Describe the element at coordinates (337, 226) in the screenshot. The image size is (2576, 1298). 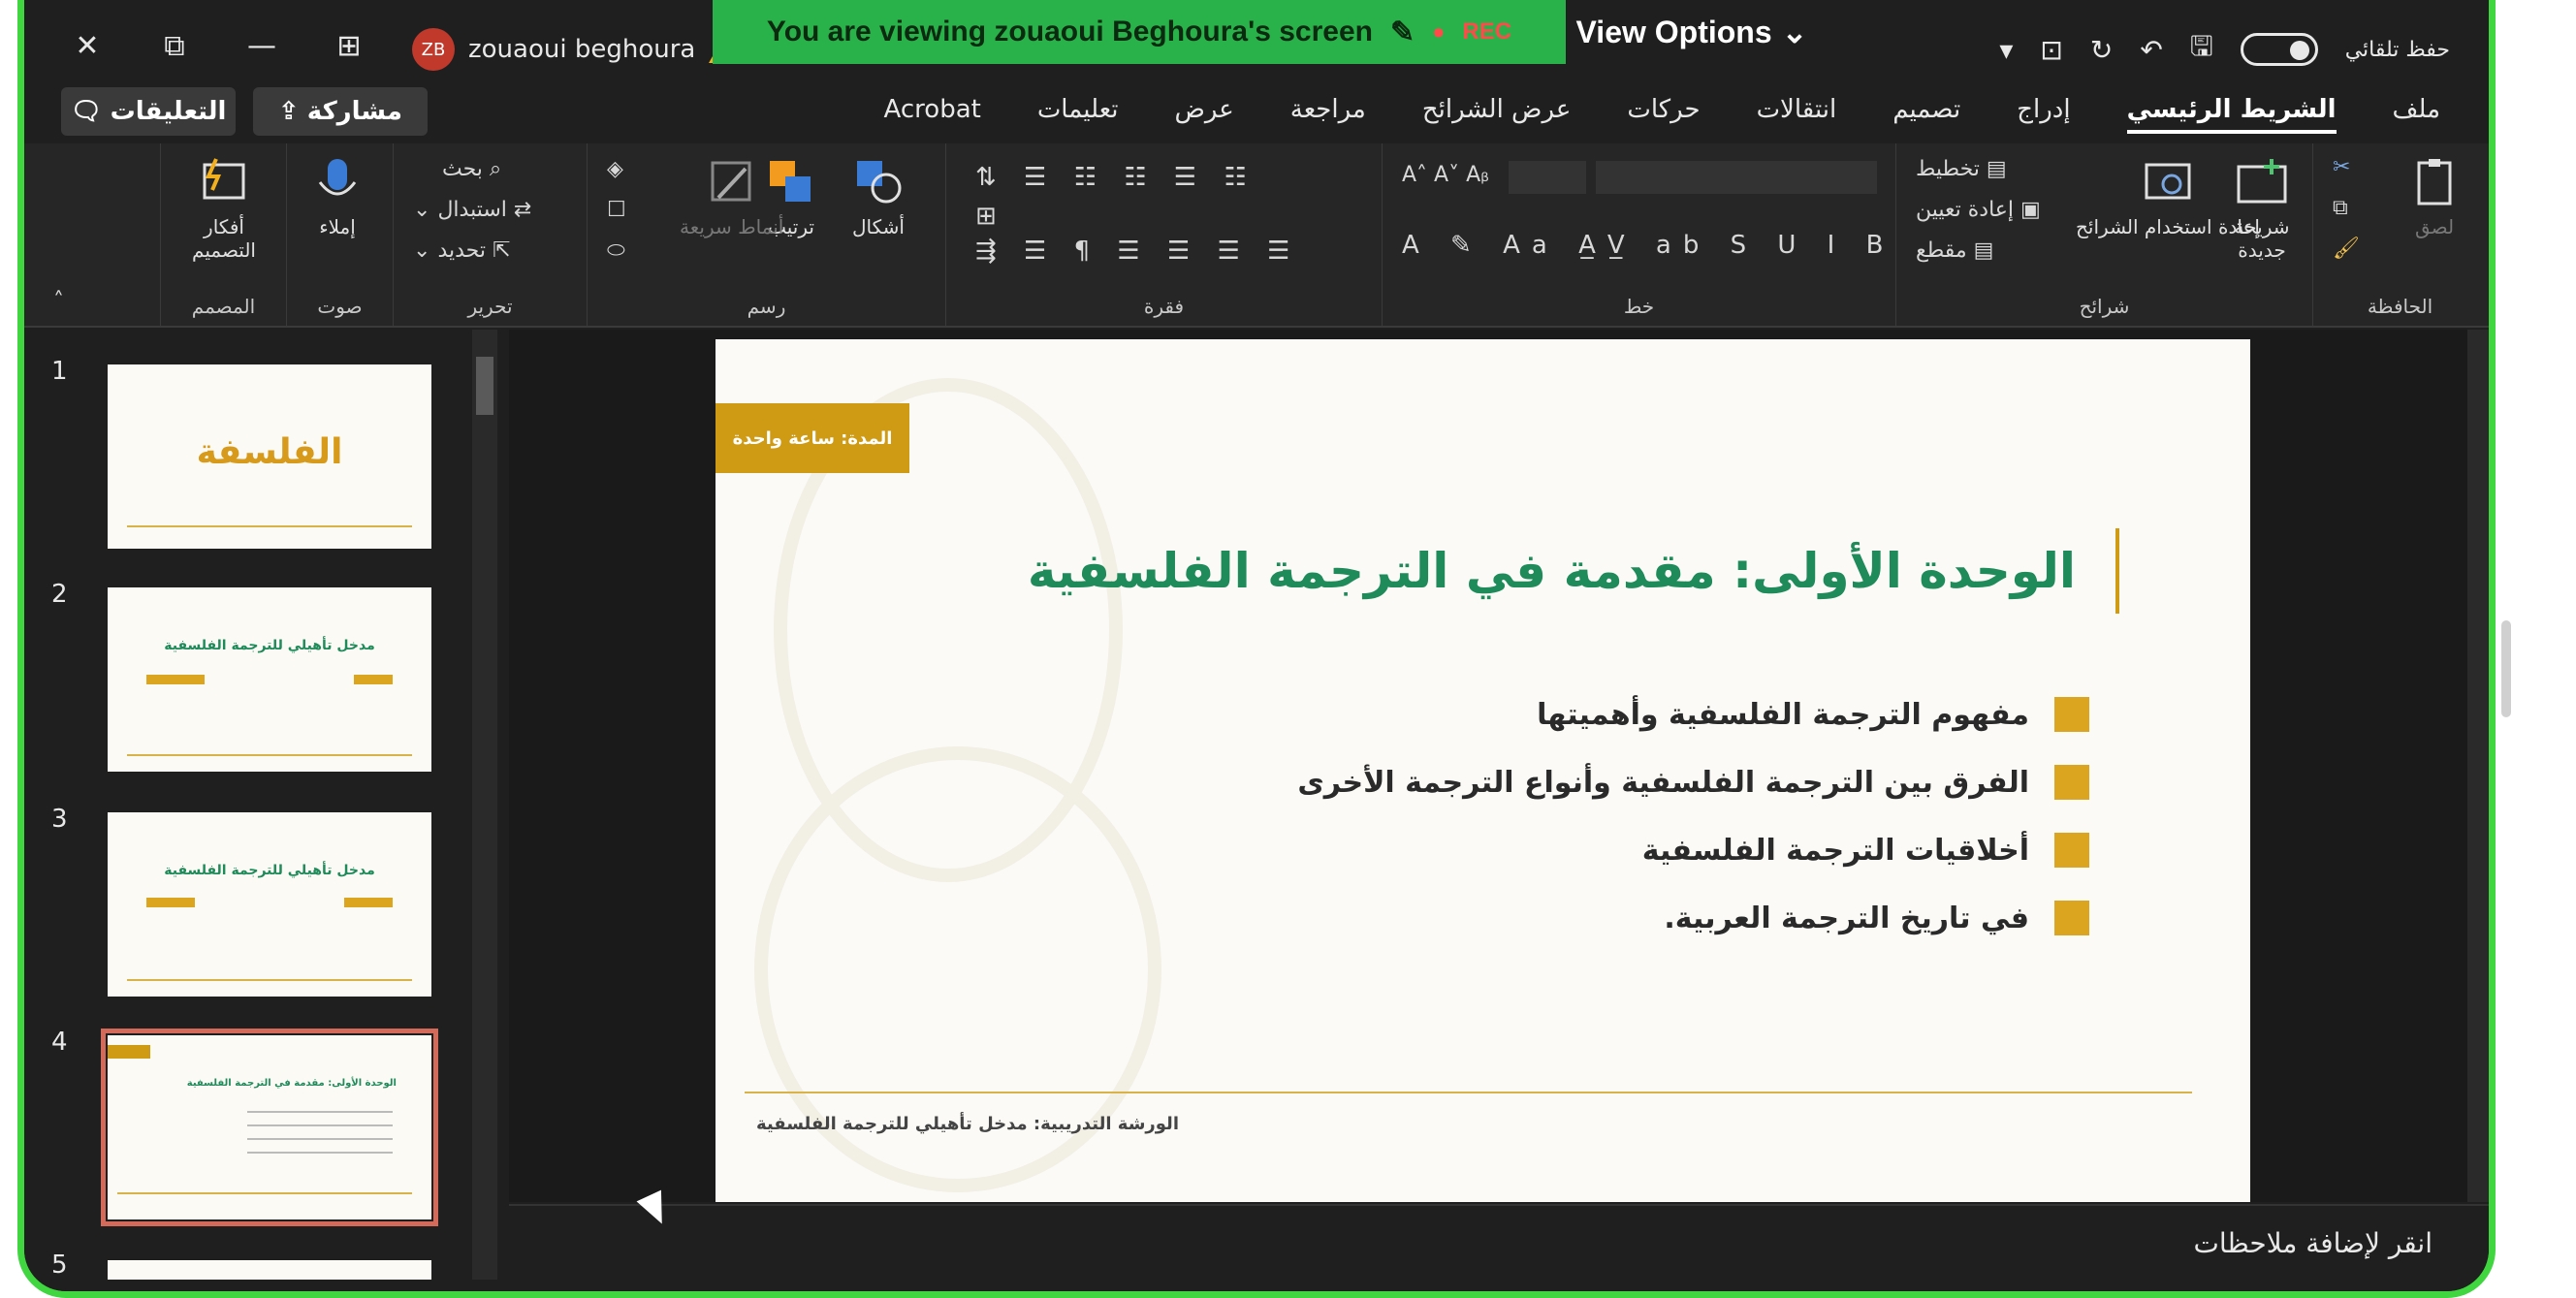
I see `dictate-label: إملاء` at that location.